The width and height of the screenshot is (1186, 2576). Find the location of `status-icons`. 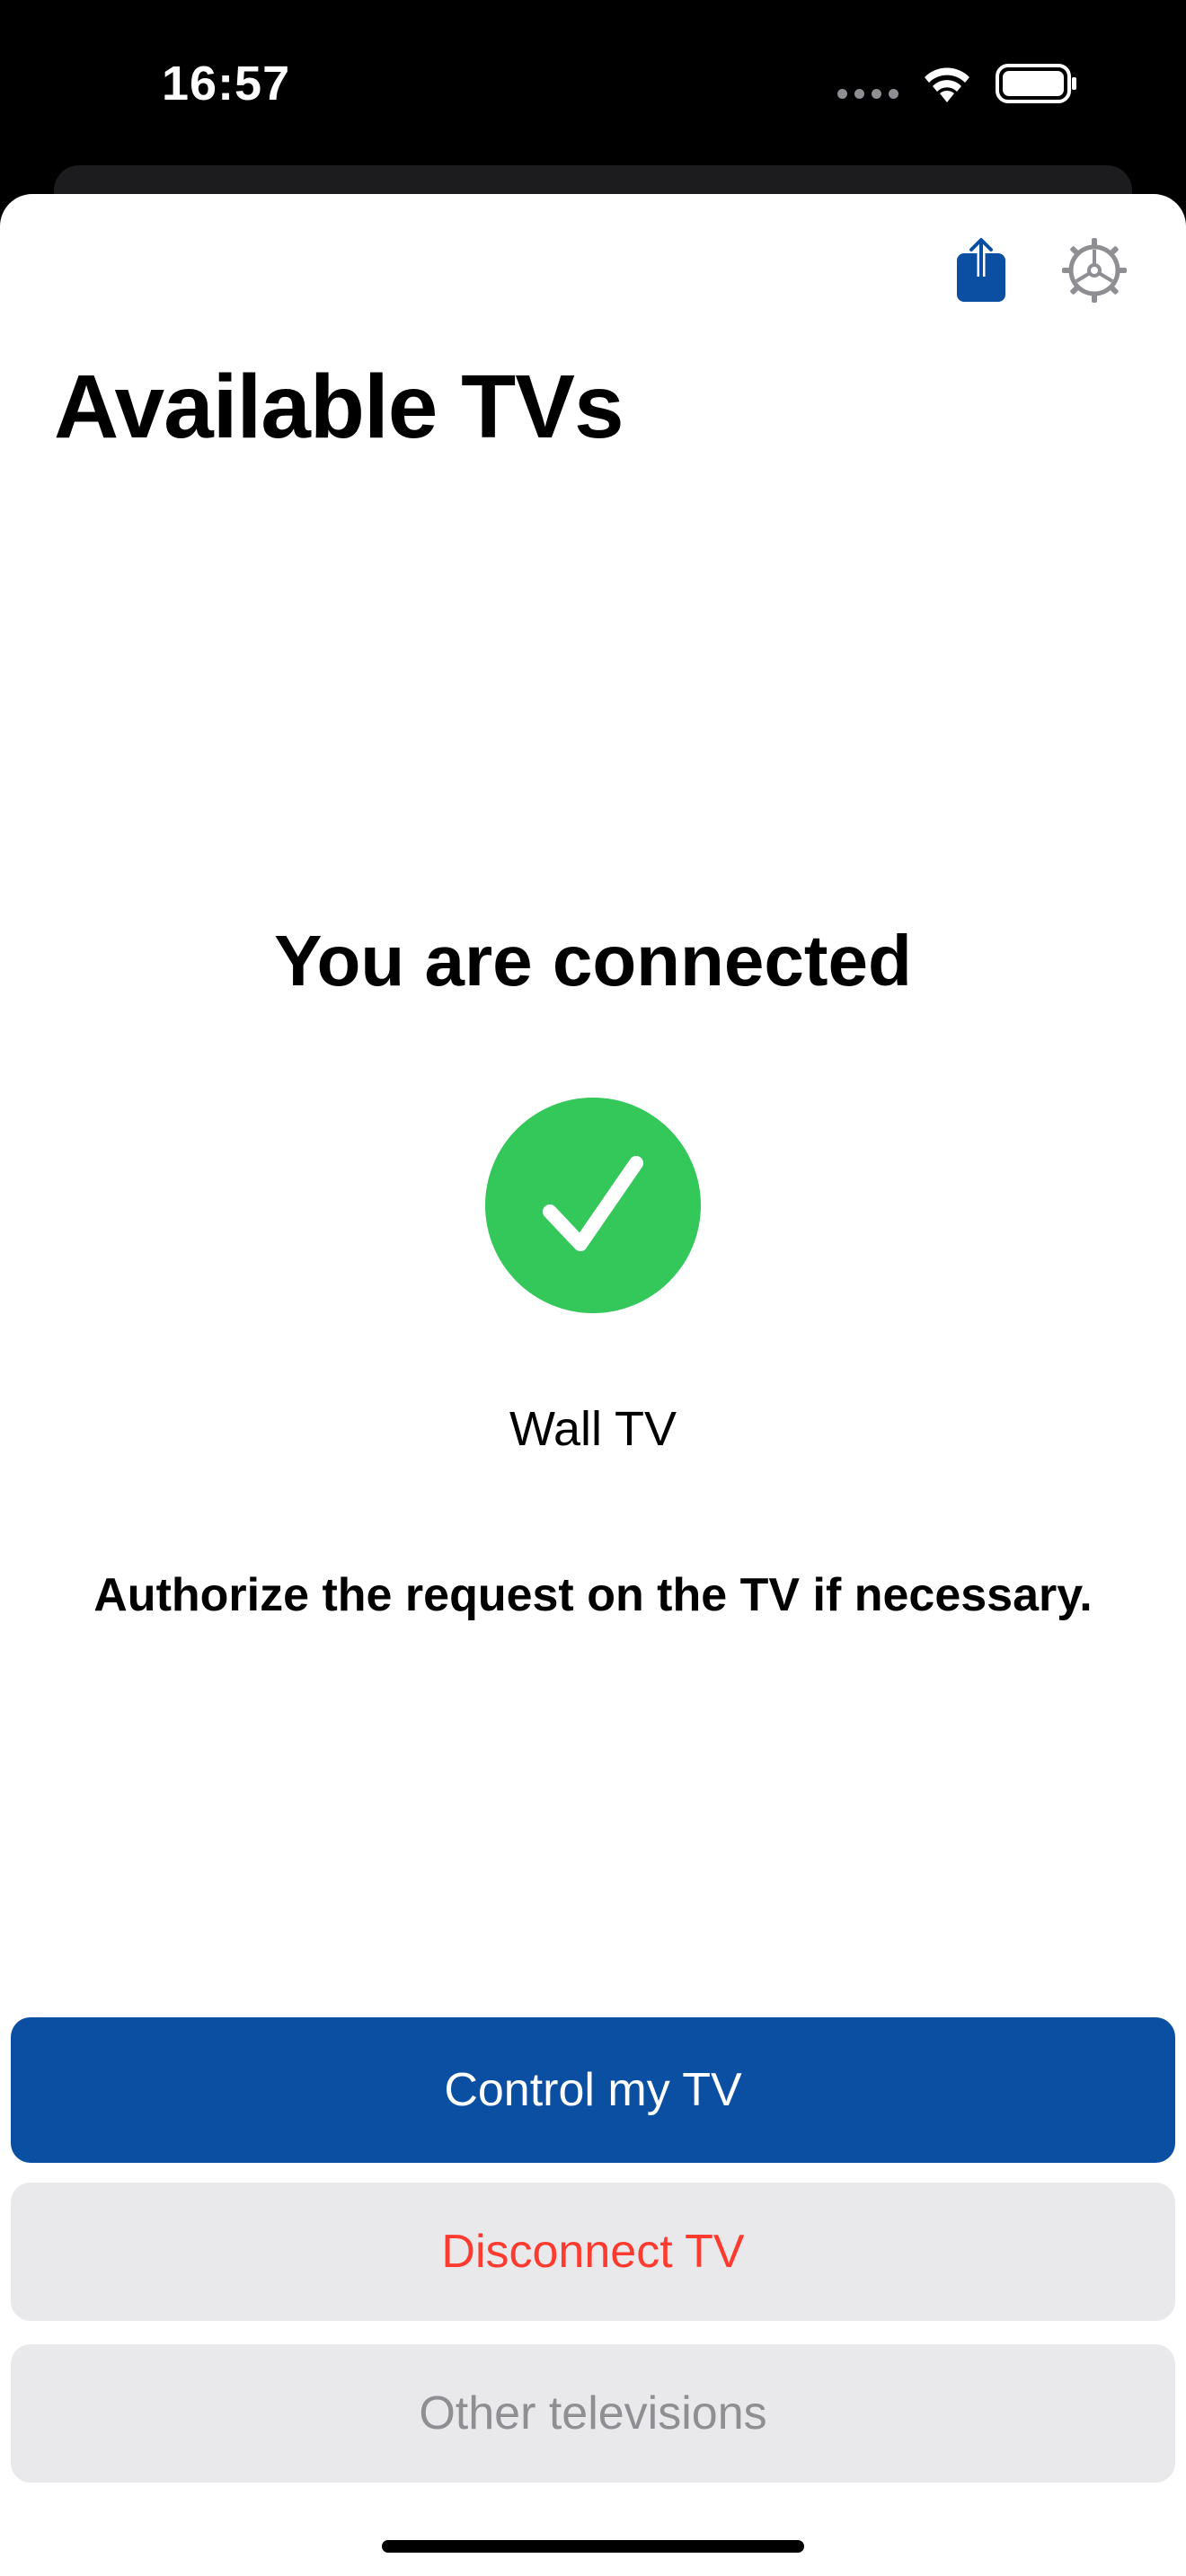

status-icons is located at coordinates (957, 85).